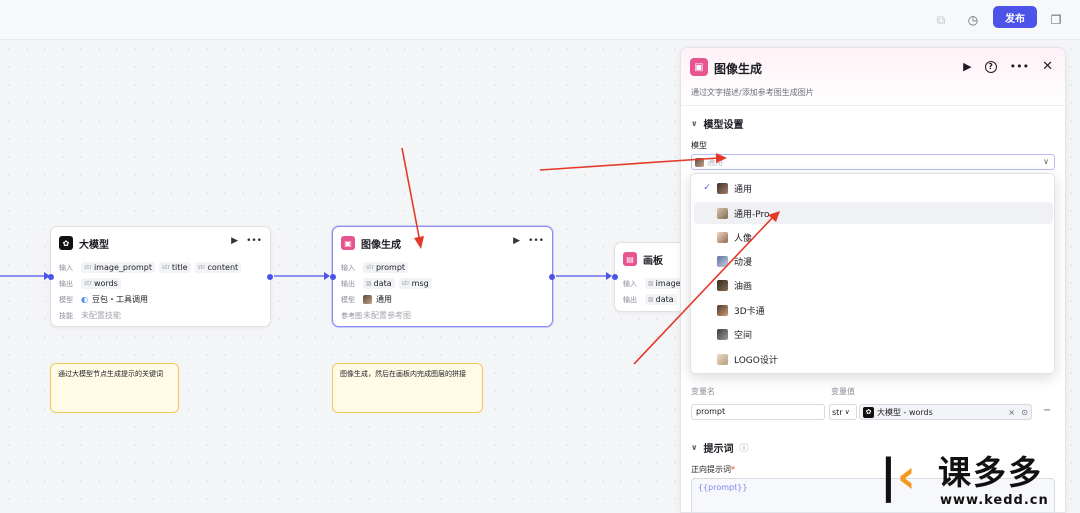  I want to click on watermark-logo: |‹ 课多多 www.kedd.cn, so click(980, 483).